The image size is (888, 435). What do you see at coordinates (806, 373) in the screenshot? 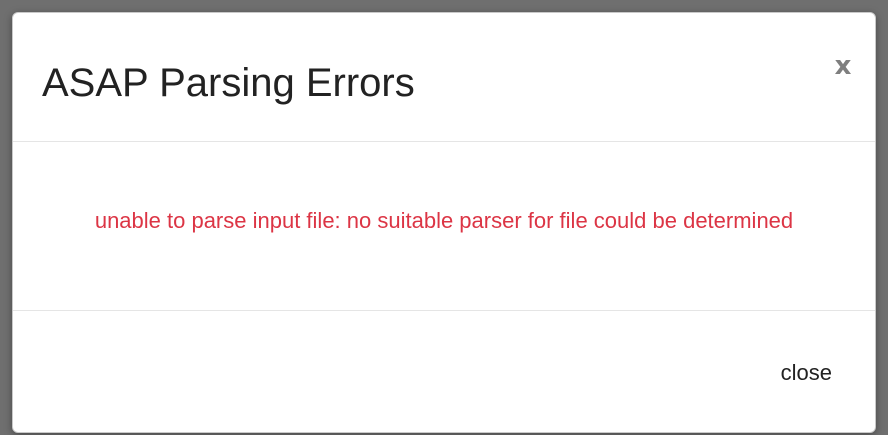
I see `close-button: close` at bounding box center [806, 373].